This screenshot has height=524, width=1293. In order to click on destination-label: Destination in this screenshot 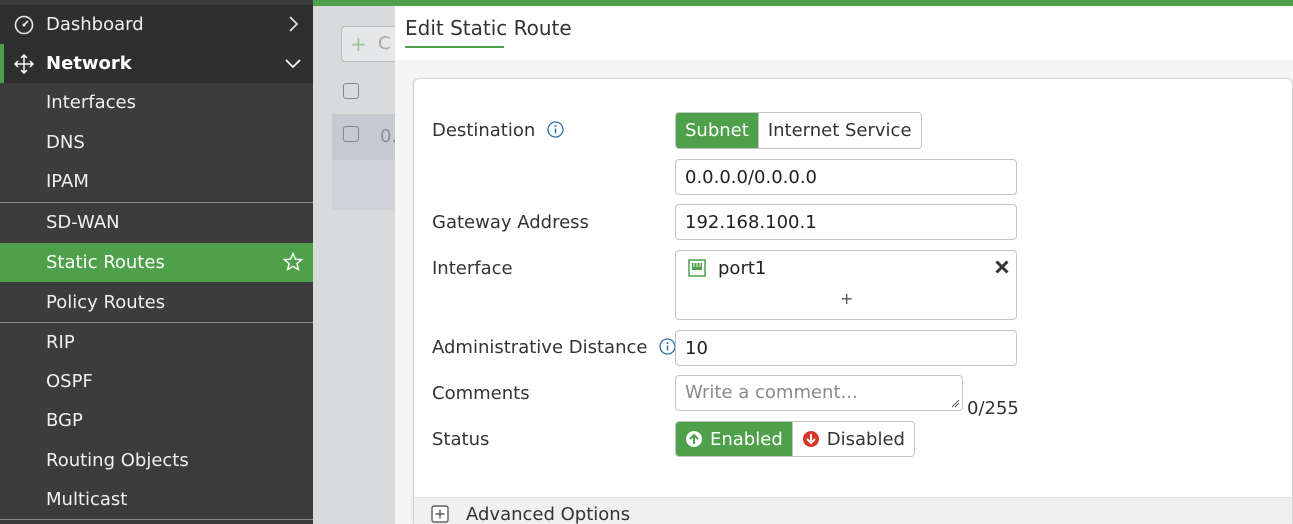, I will do `click(498, 130)`.